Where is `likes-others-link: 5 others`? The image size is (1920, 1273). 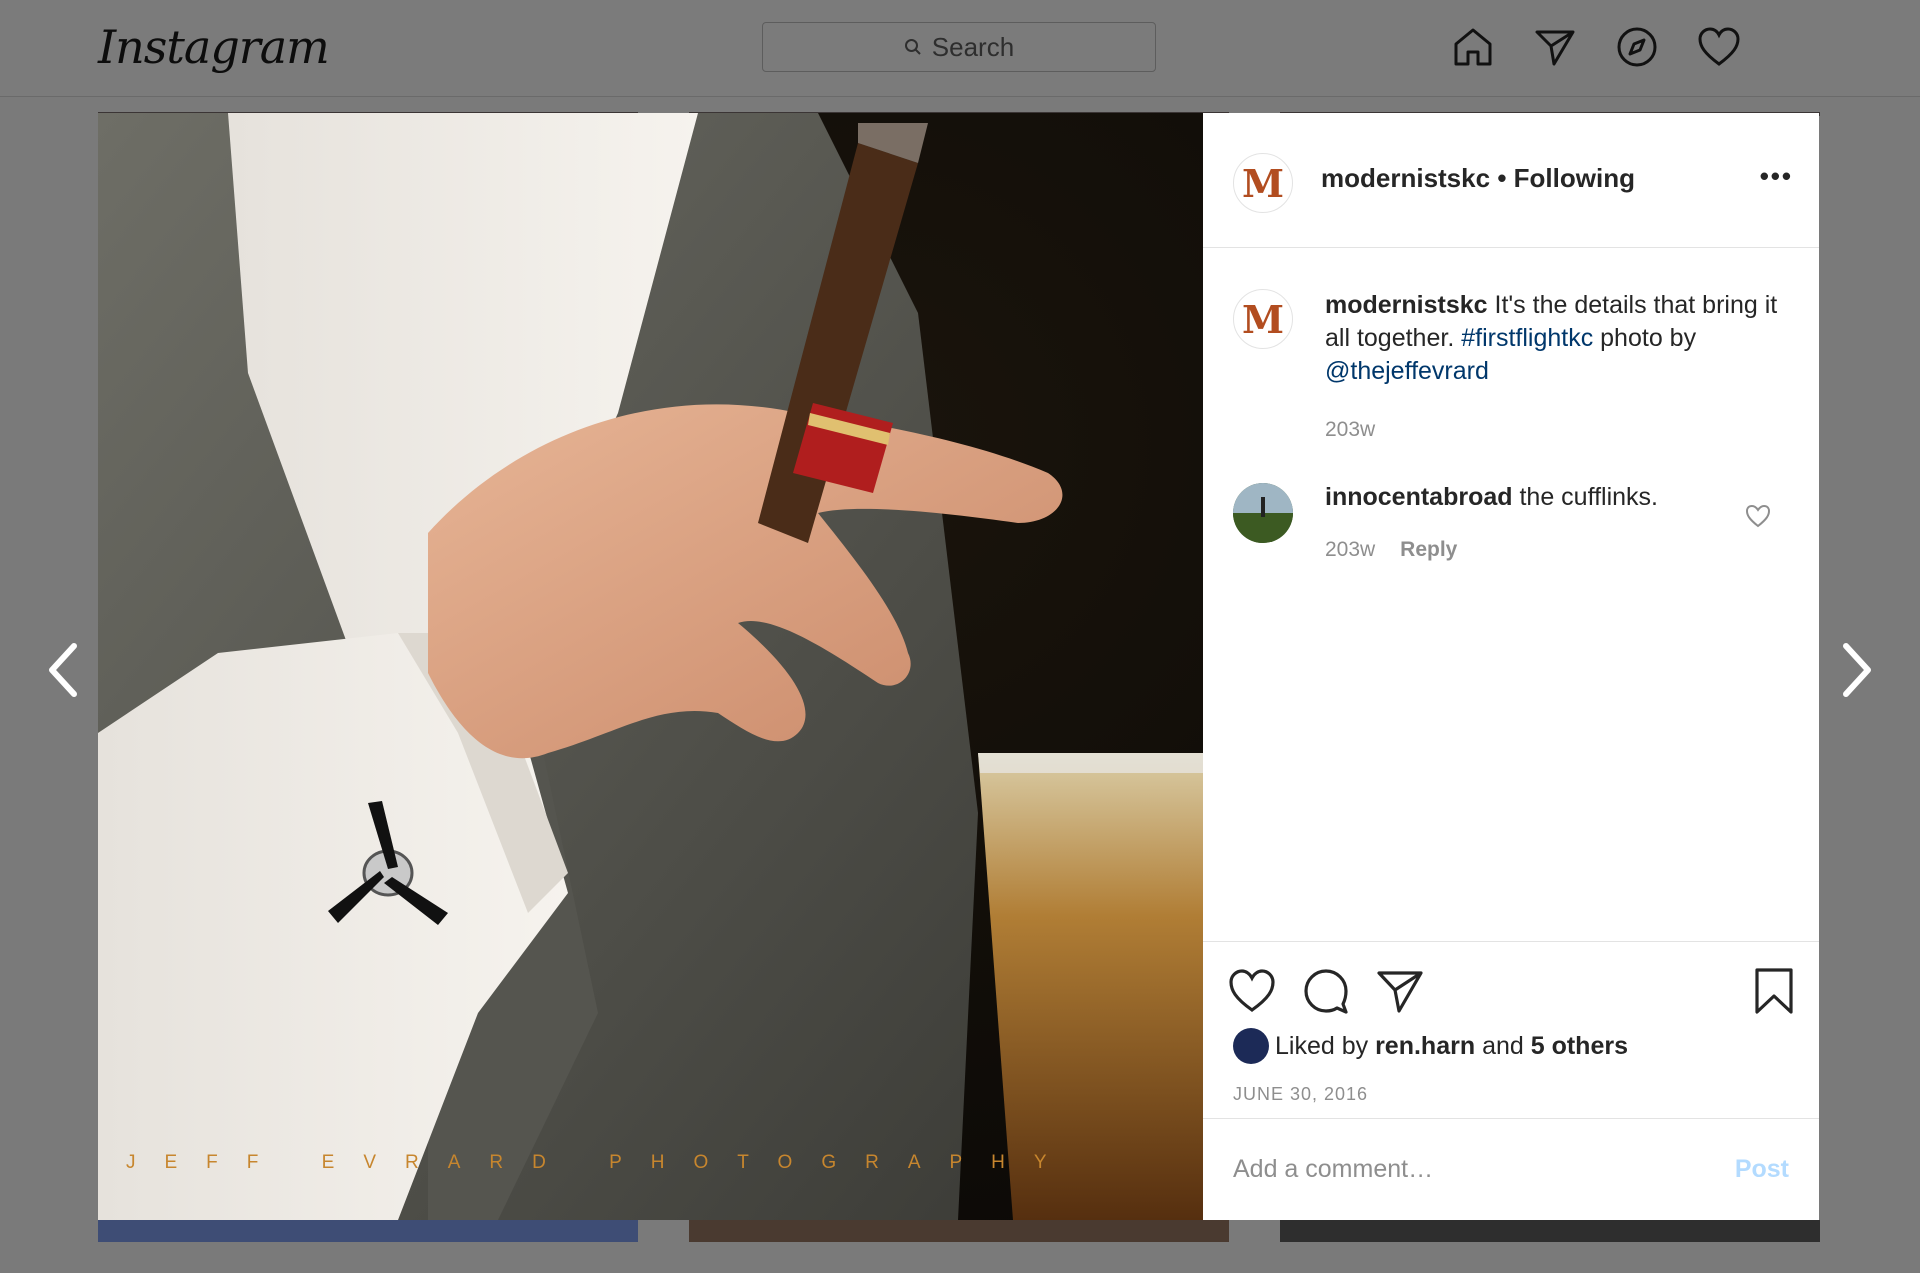 likes-others-link: 5 others is located at coordinates (1579, 1046).